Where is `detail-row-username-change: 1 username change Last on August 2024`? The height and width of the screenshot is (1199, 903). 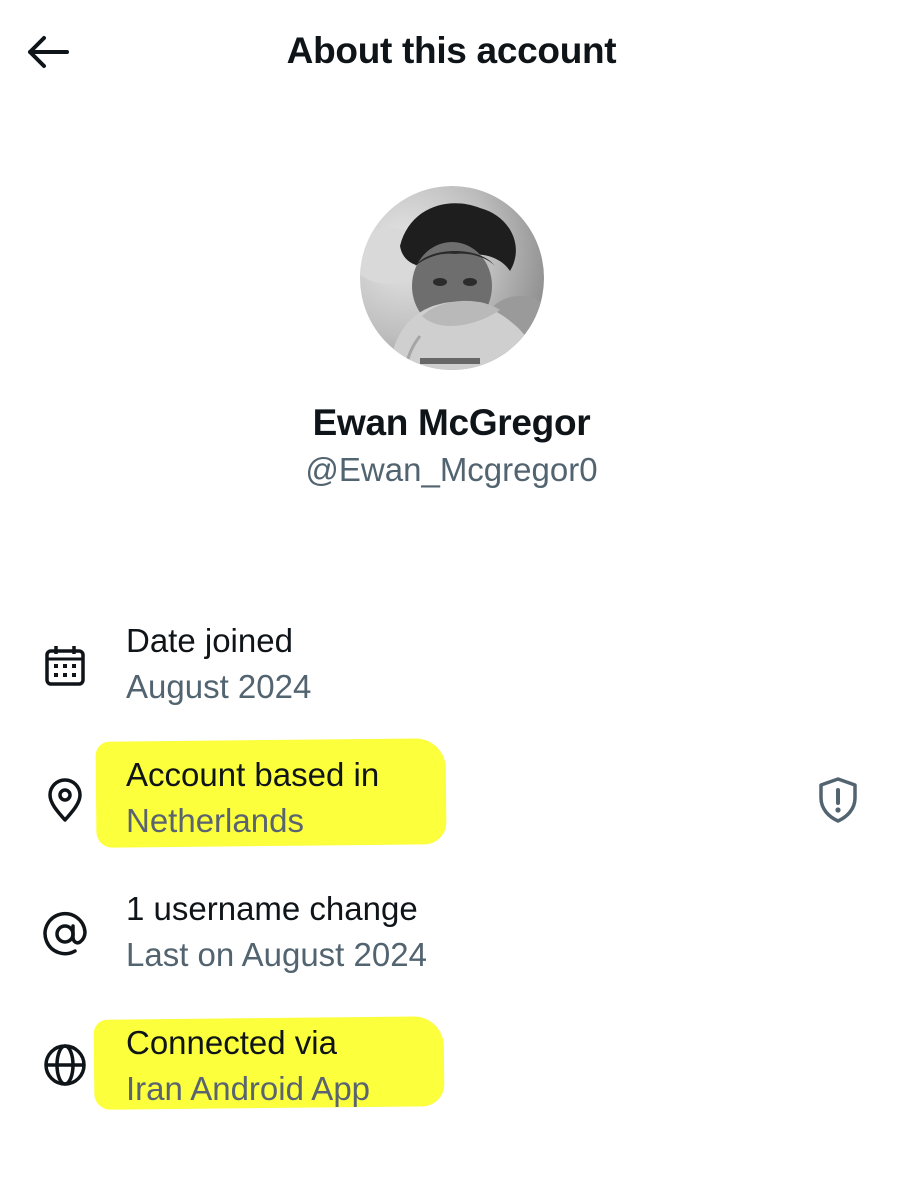 detail-row-username-change: 1 username change Last on August 2024 is located at coordinates (451, 935).